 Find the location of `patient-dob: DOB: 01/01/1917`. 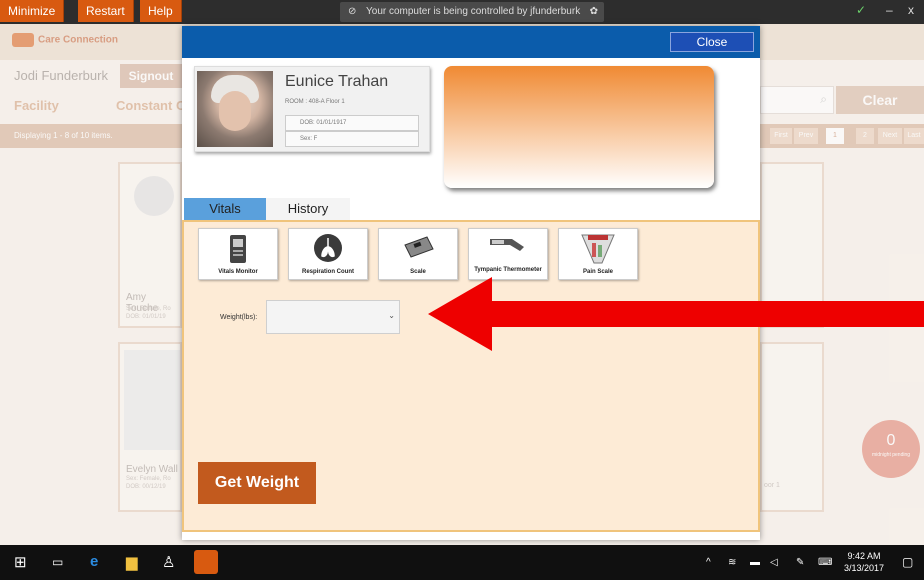

patient-dob: DOB: 01/01/1917 is located at coordinates (352, 123).